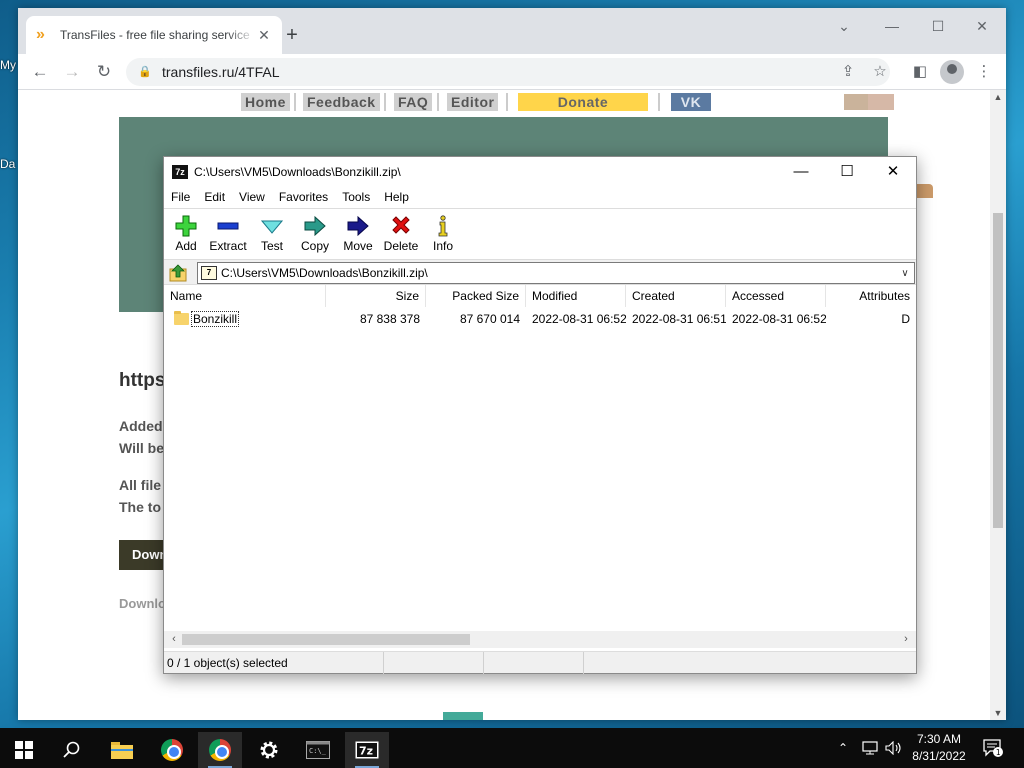 Image resolution: width=1024 pixels, height=768 pixels. Describe the element at coordinates (442, 246) in the screenshot. I see `info-label: Info` at that location.